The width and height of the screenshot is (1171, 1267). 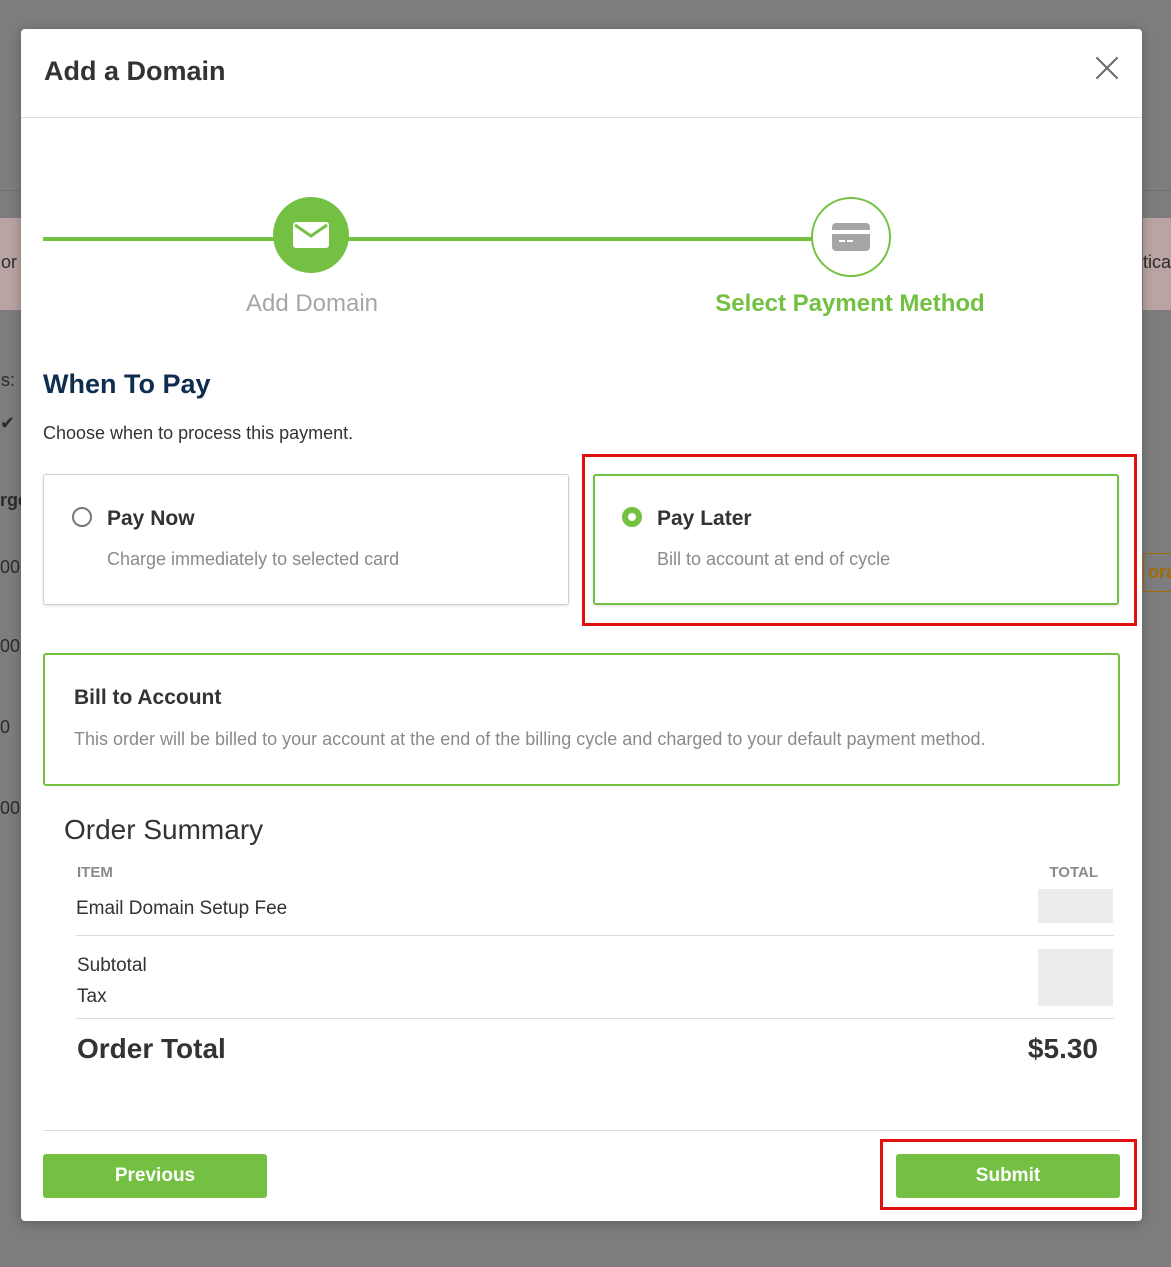 I want to click on line-item-total-redacted, so click(x=1075, y=906).